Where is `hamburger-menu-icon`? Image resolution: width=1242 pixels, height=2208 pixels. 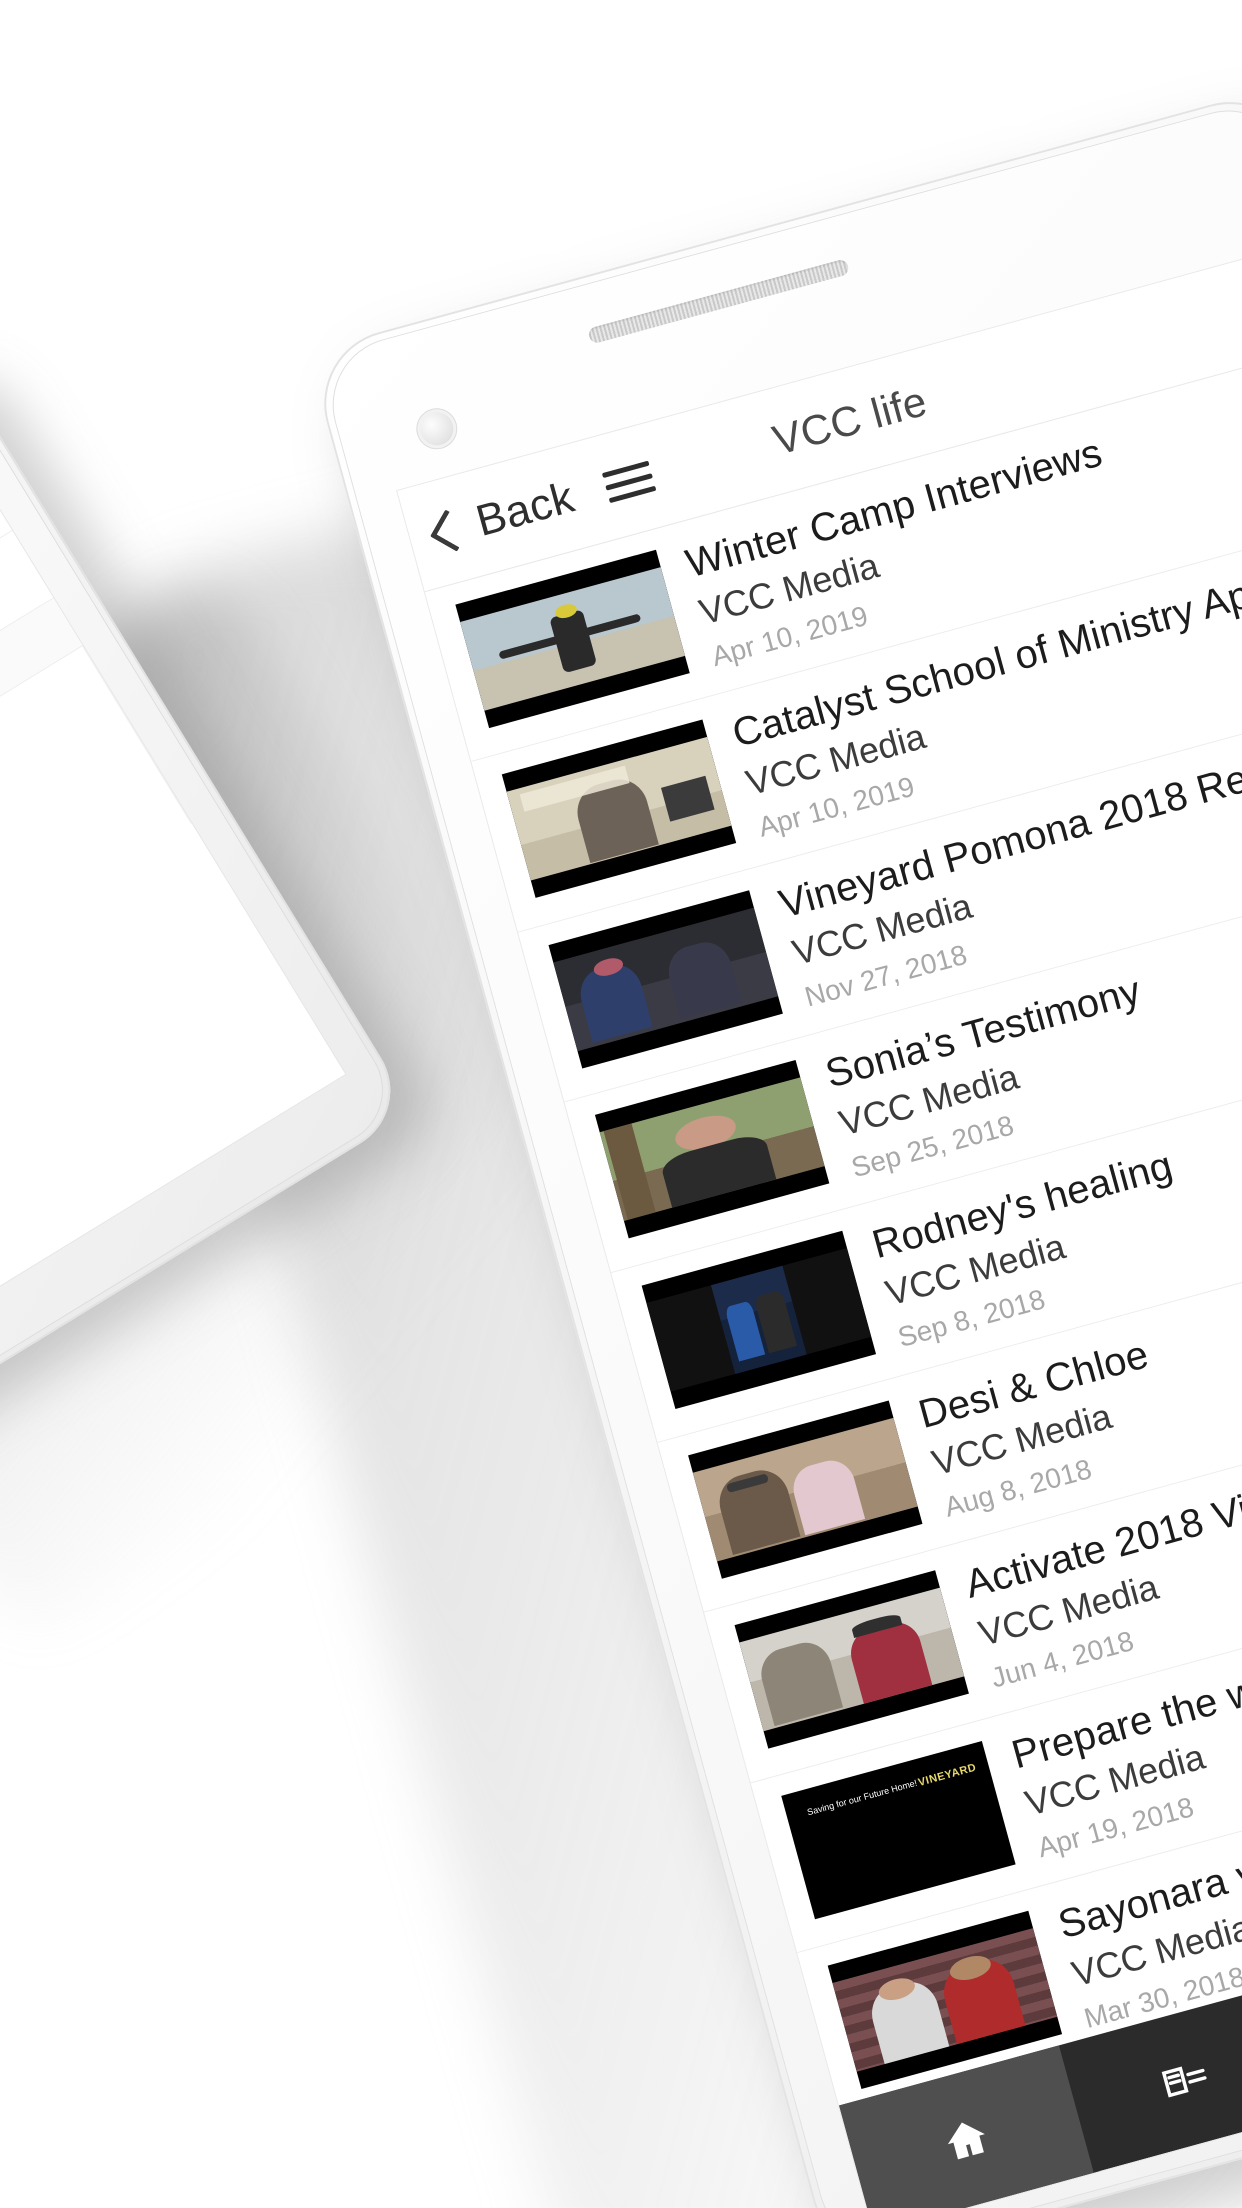
hamburger-menu-icon is located at coordinates (629, 481).